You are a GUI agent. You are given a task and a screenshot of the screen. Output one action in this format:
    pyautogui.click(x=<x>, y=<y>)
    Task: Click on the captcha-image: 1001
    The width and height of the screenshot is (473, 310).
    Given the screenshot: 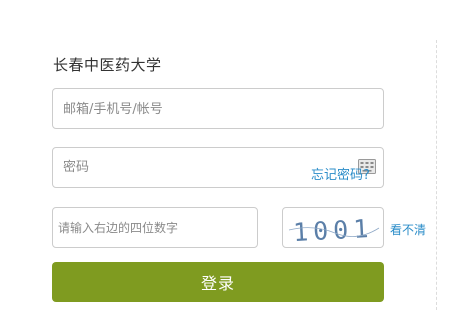 What is the action you would take?
    pyautogui.click(x=333, y=227)
    